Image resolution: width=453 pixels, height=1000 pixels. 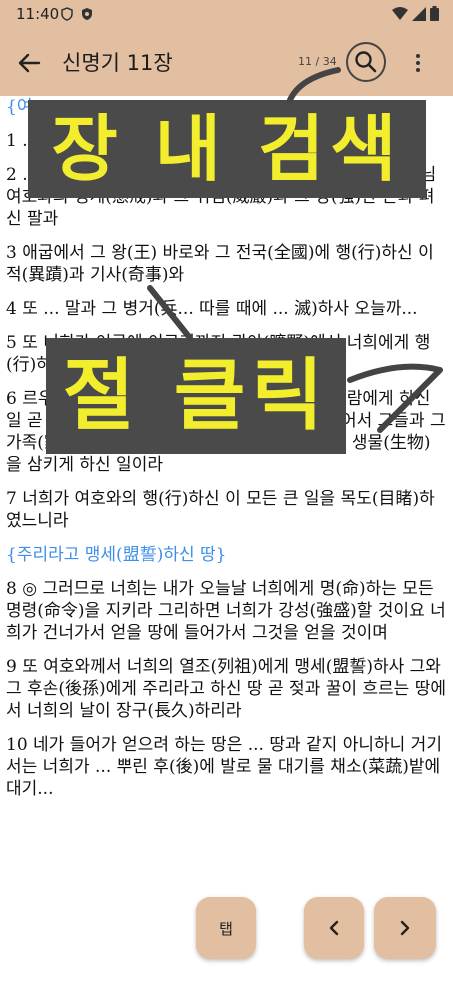 I want to click on chevron-right-icon, so click(x=405, y=928).